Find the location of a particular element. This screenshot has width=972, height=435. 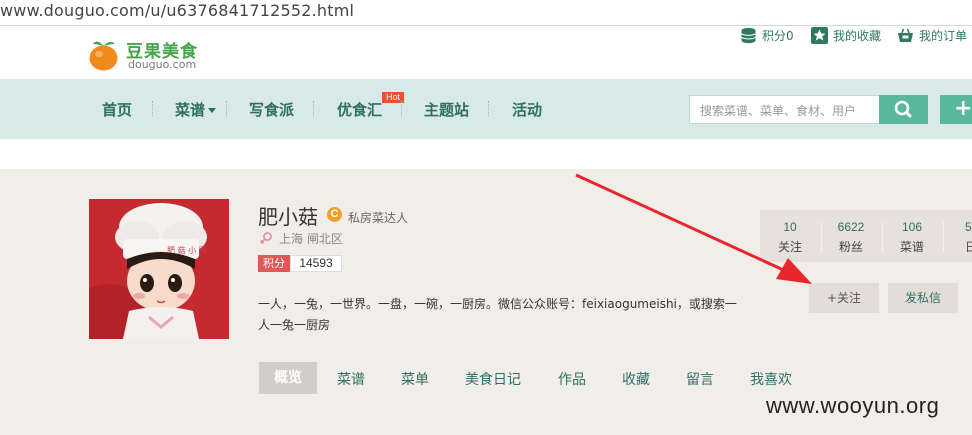

score-value: 14593 is located at coordinates (316, 263).